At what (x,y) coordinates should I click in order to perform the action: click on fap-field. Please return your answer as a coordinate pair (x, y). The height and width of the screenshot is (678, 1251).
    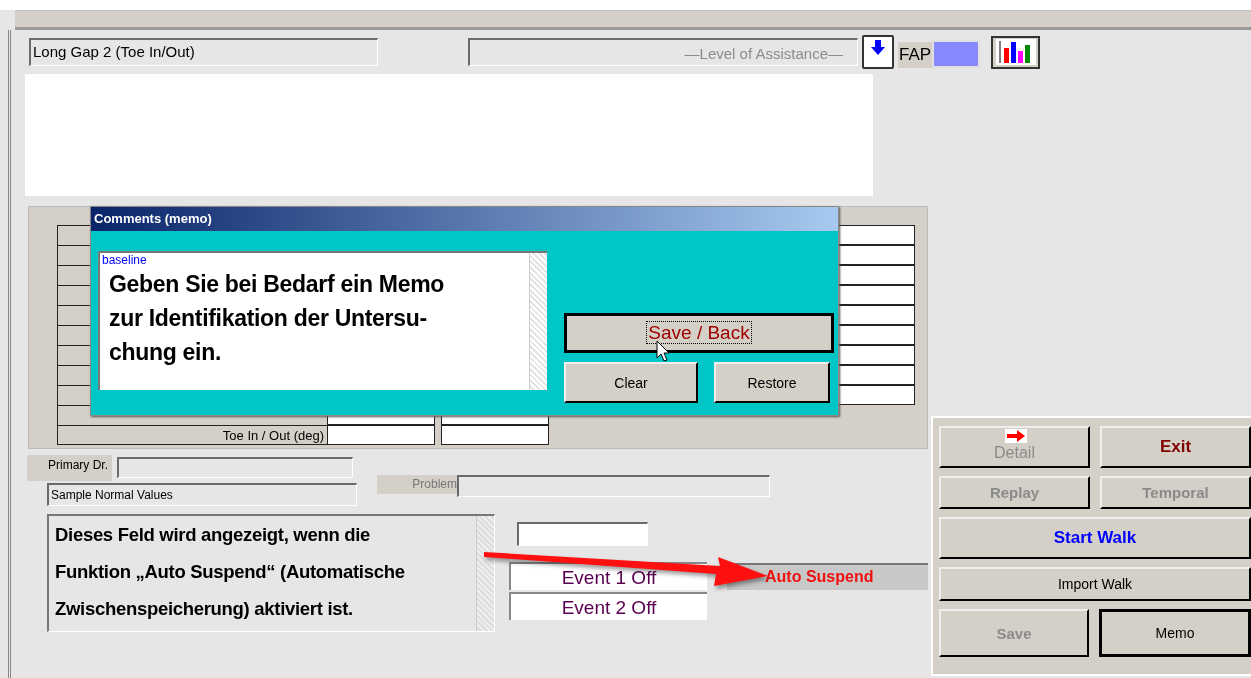
    Looking at the image, I should click on (956, 54).